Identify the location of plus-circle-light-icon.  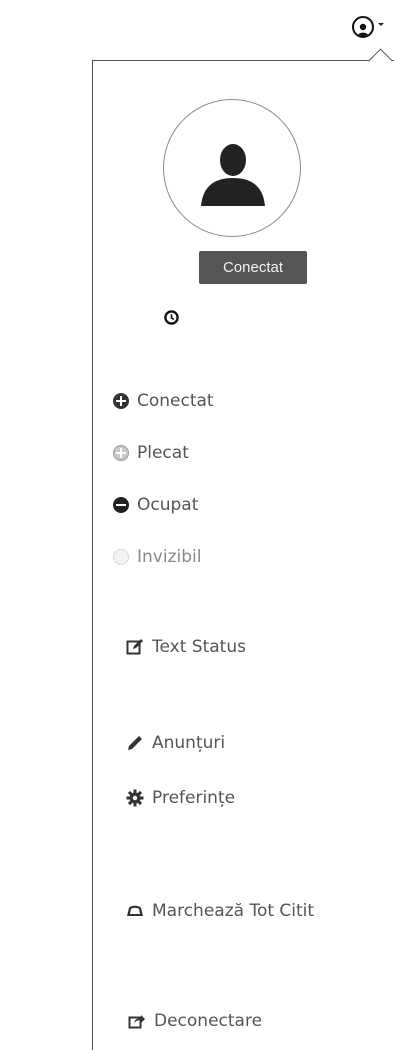
(121, 453).